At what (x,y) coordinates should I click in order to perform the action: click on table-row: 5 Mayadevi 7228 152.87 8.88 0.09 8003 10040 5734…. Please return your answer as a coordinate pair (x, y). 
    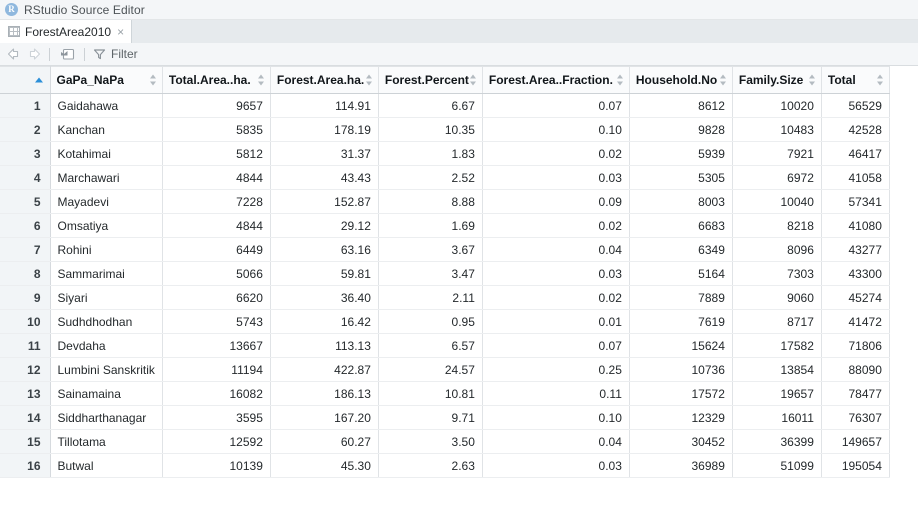
    Looking at the image, I should click on (445, 201).